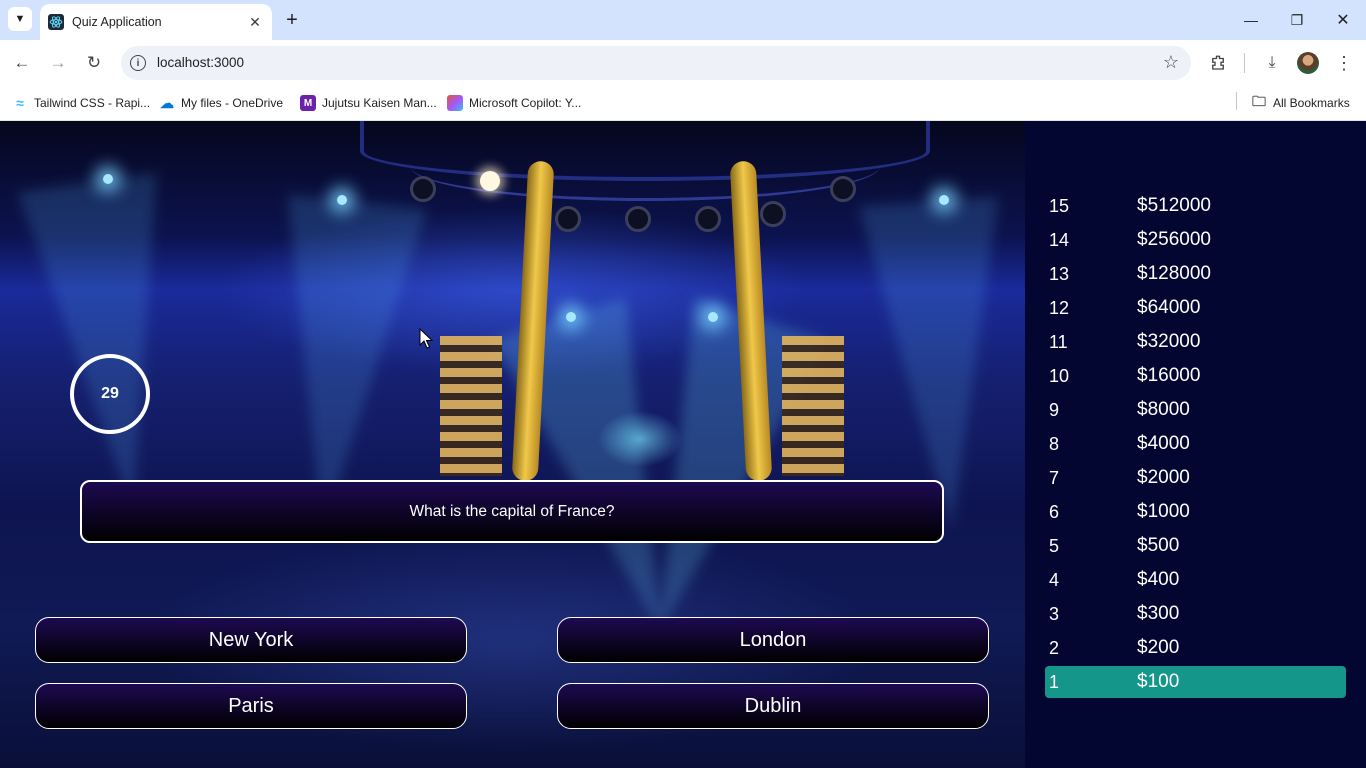  I want to click on prize-level-row: 7 $2000, so click(1195, 478).